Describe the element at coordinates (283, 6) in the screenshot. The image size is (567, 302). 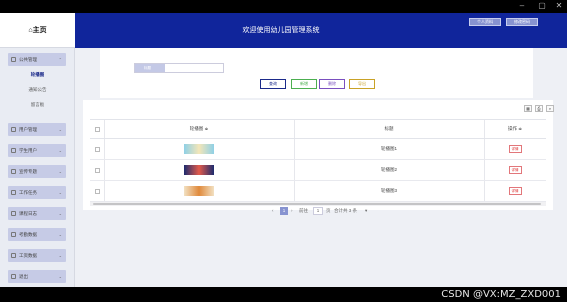
I see `title-bar: – ▢ ✕` at that location.